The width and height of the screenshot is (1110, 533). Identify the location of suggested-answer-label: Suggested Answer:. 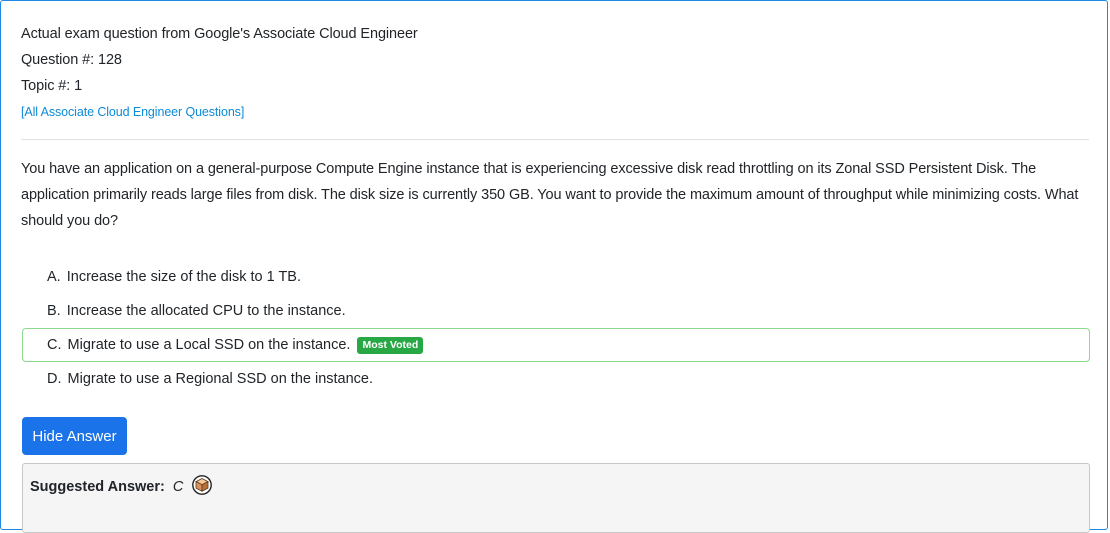
(97, 487).